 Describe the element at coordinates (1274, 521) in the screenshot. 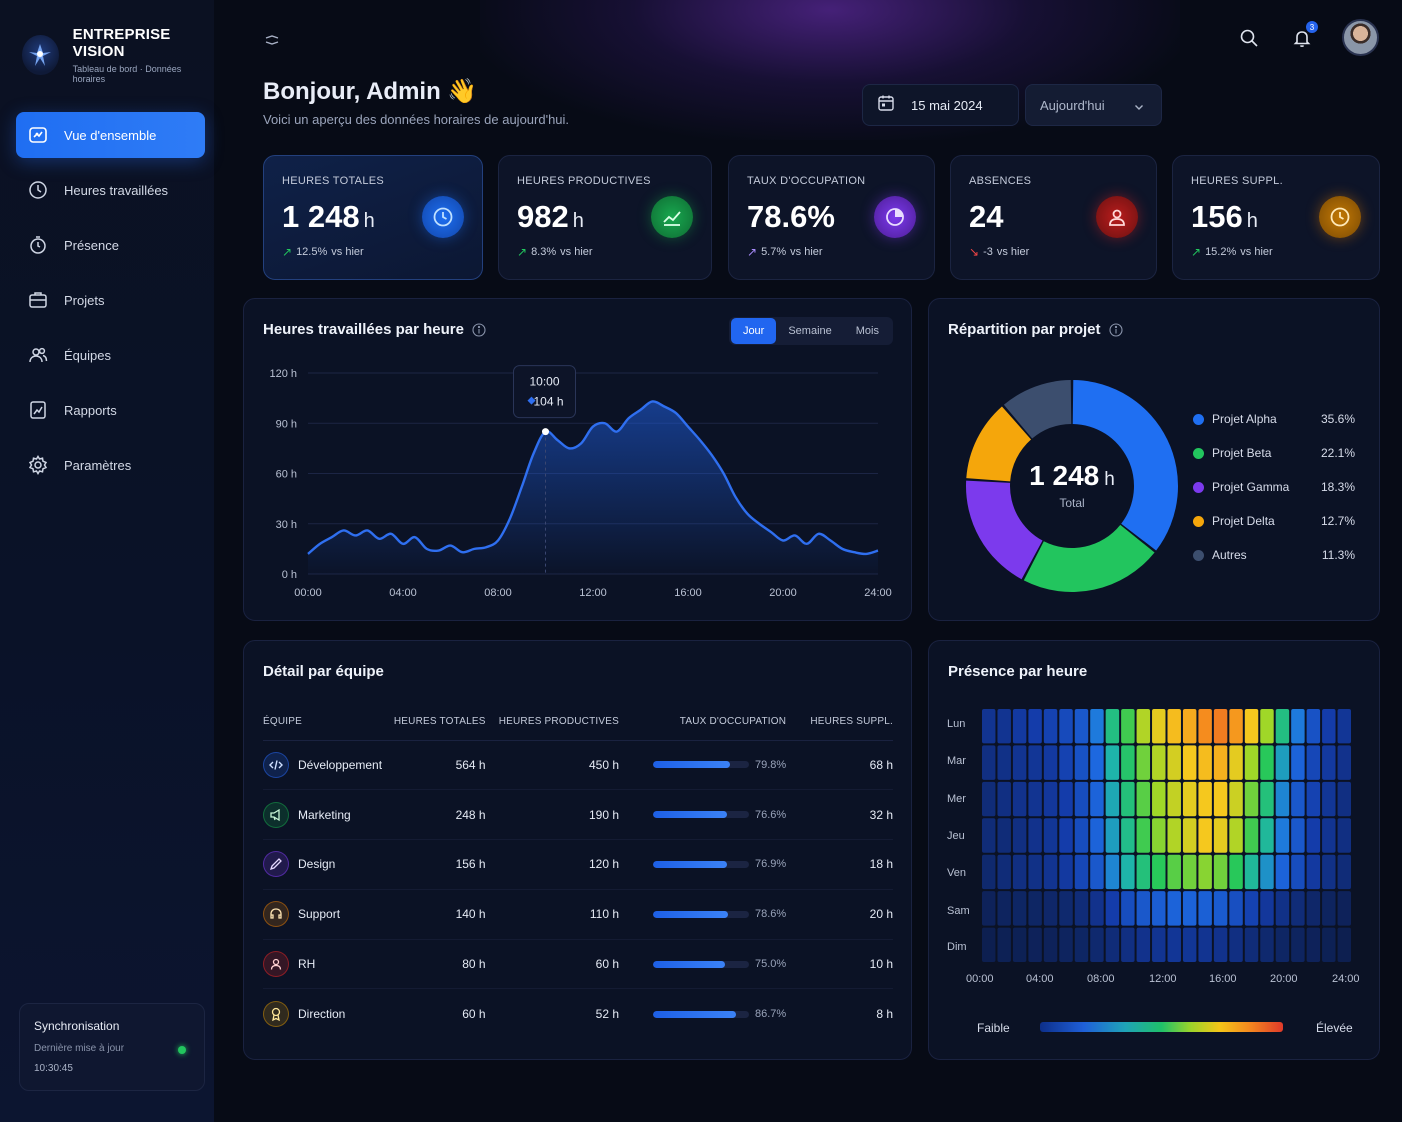

I see `legend-item: Projet Delta 12.7%` at that location.